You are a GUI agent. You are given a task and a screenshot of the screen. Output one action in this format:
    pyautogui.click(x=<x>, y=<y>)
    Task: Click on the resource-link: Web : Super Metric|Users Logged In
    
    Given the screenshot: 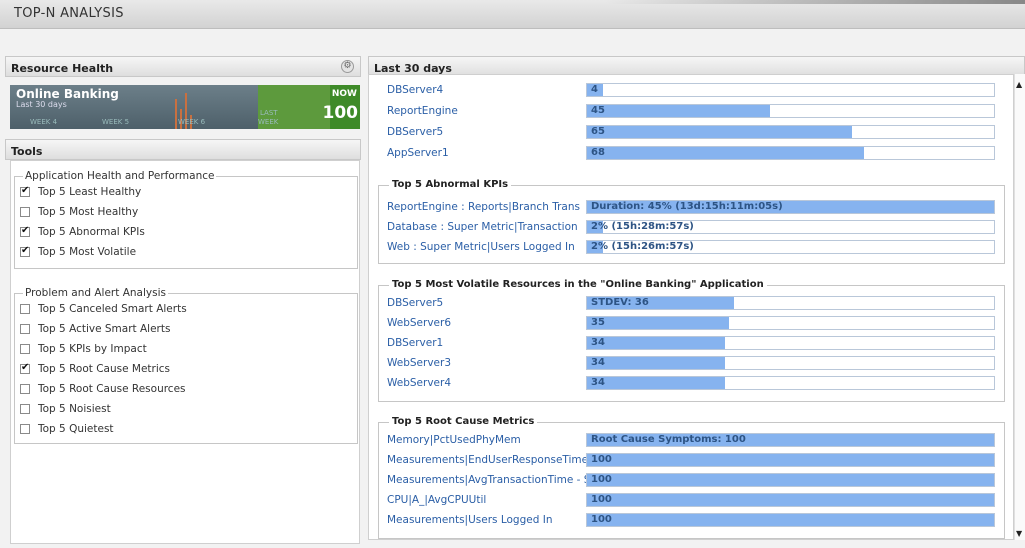 What is the action you would take?
    pyautogui.click(x=481, y=247)
    